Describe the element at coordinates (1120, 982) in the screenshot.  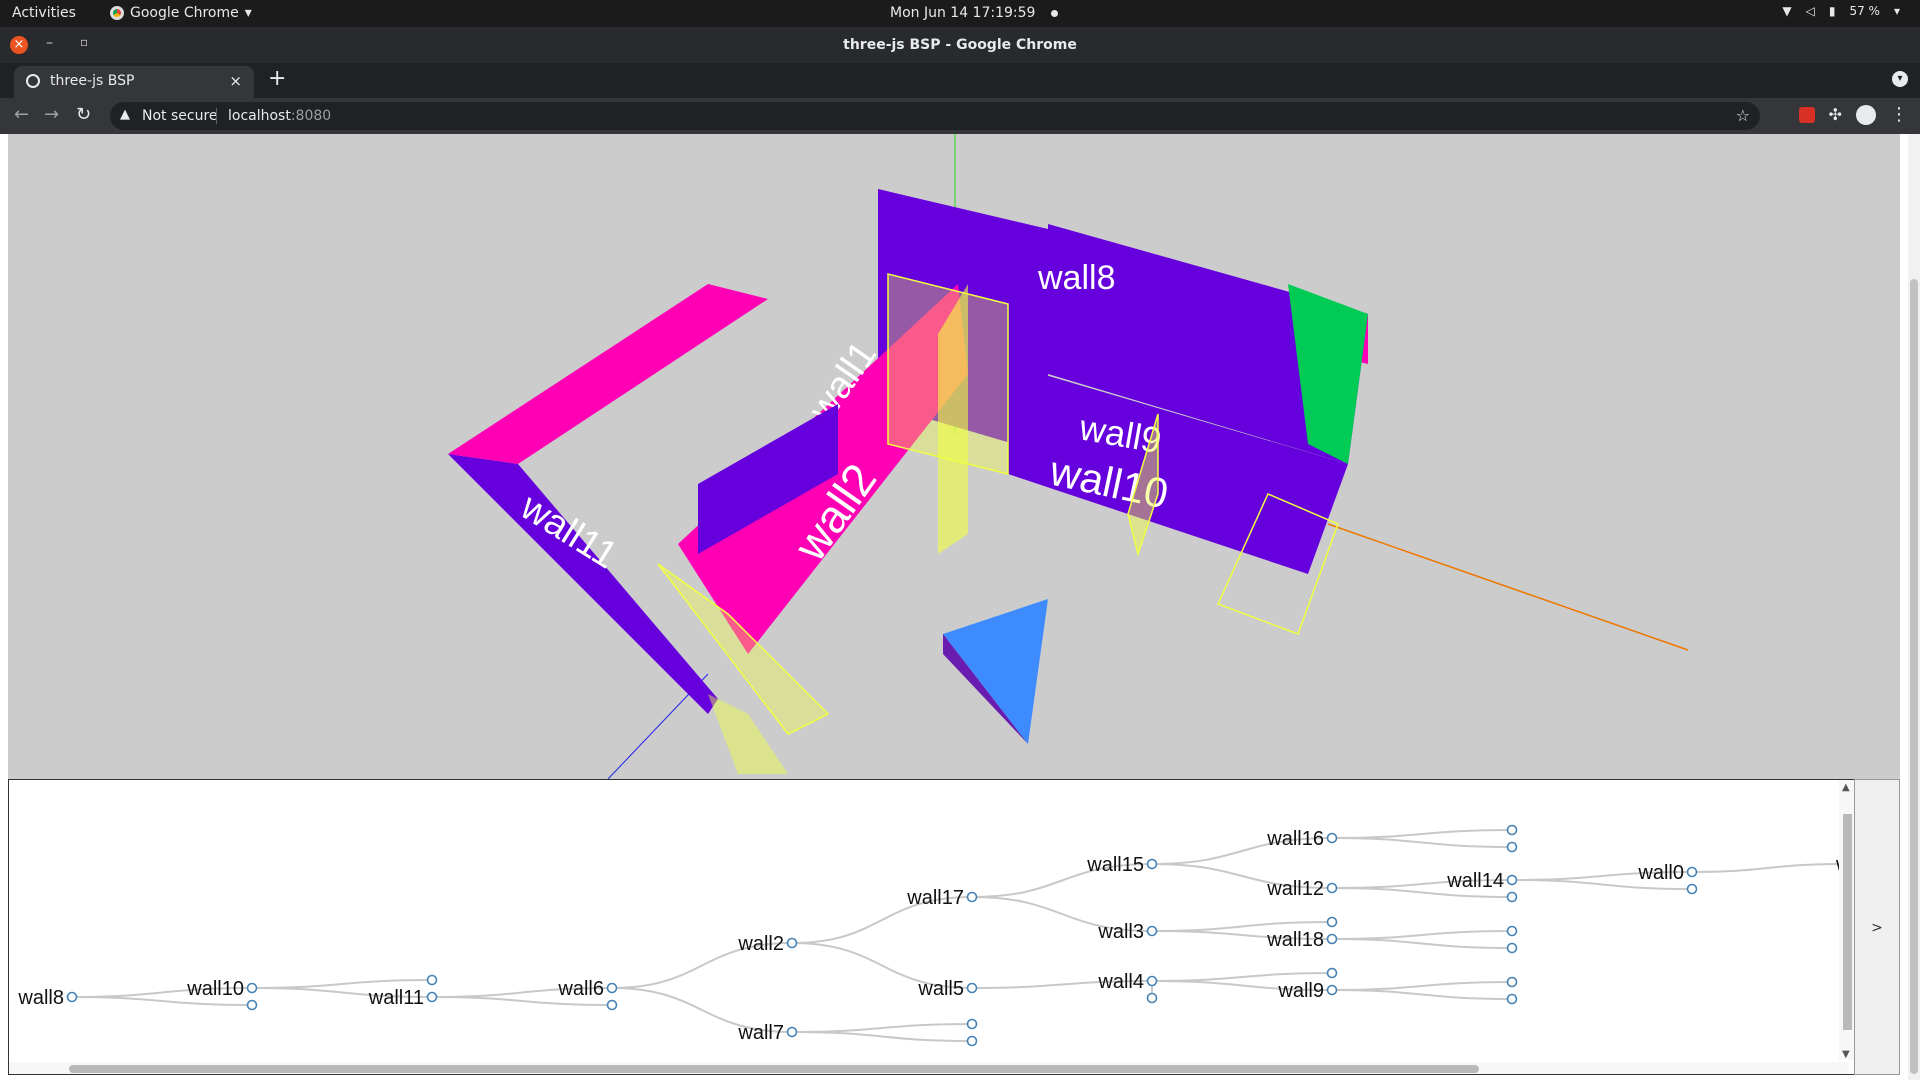
I see `tree-node-label: wall4` at that location.